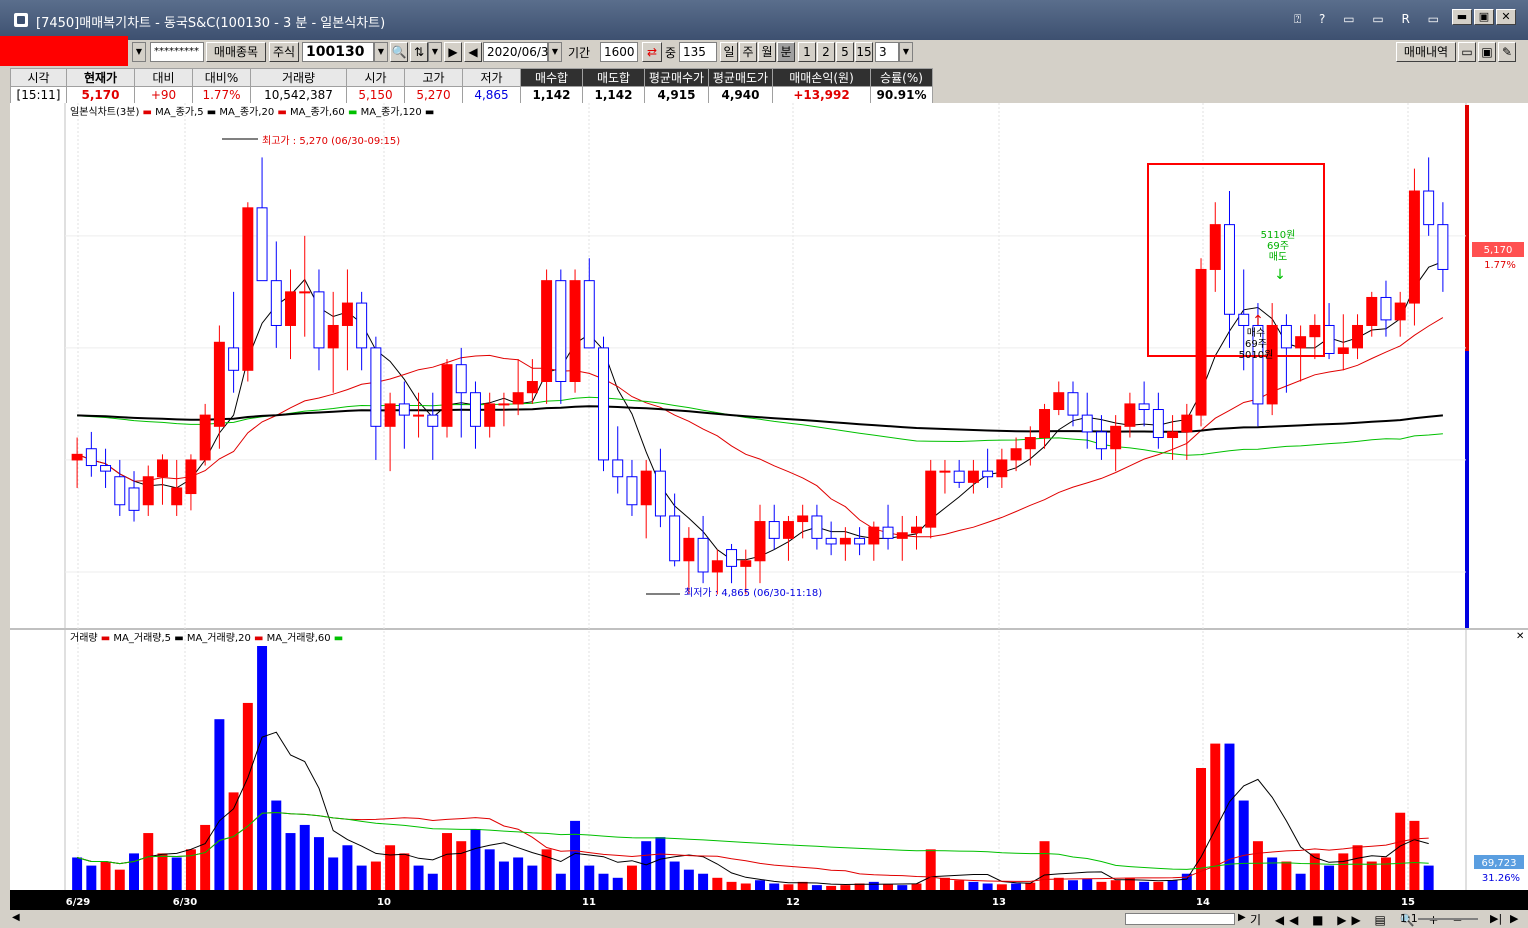 Image resolution: width=1528 pixels, height=928 pixels. Describe the element at coordinates (435, 52) in the screenshot. I see `sort-dropdown: ▼` at that location.